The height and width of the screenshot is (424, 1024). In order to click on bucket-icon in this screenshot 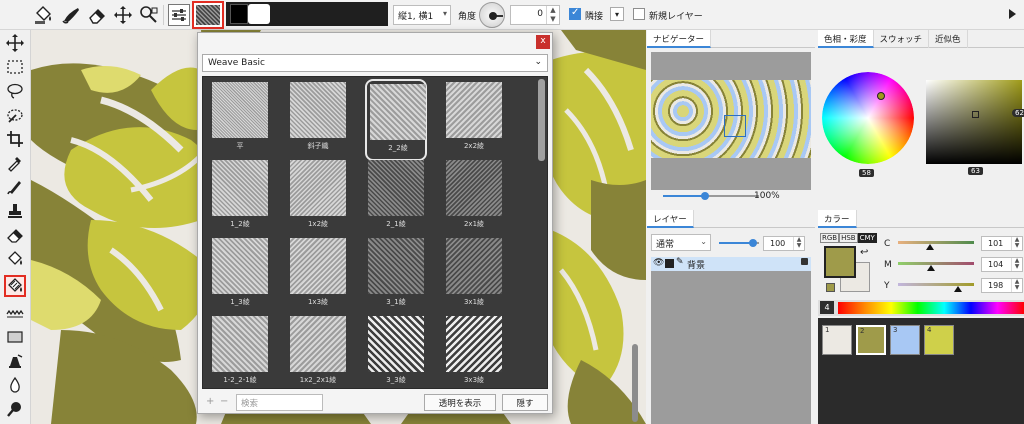, I will do `click(43, 15)`.